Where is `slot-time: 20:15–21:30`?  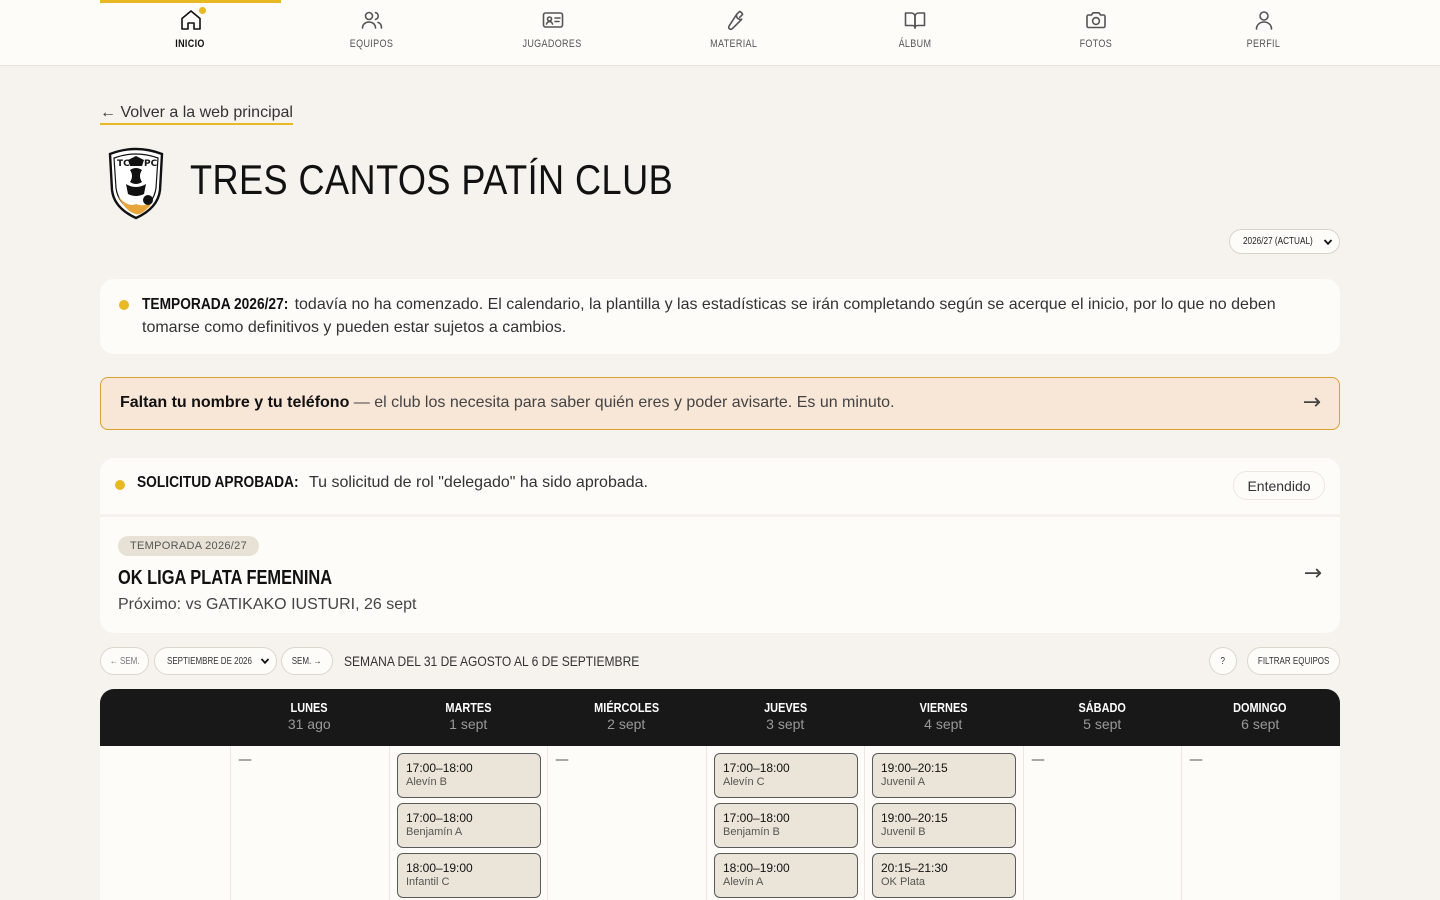 slot-time: 20:15–21:30 is located at coordinates (914, 868).